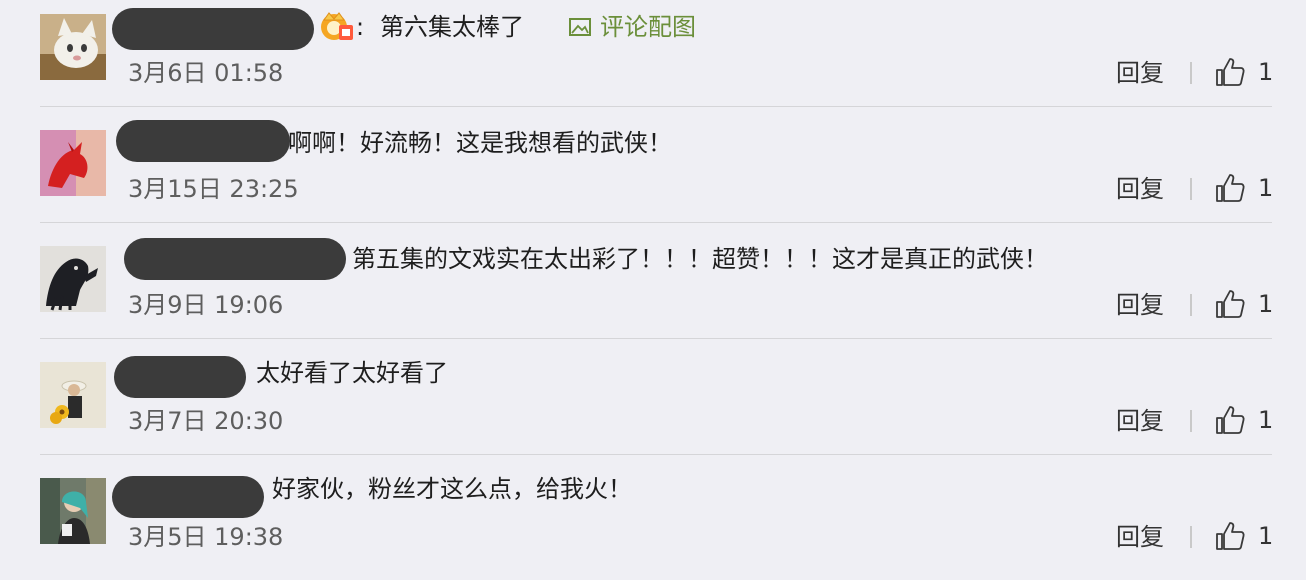  I want to click on comment-timestamp: 3月5日 19:38, so click(206, 537).